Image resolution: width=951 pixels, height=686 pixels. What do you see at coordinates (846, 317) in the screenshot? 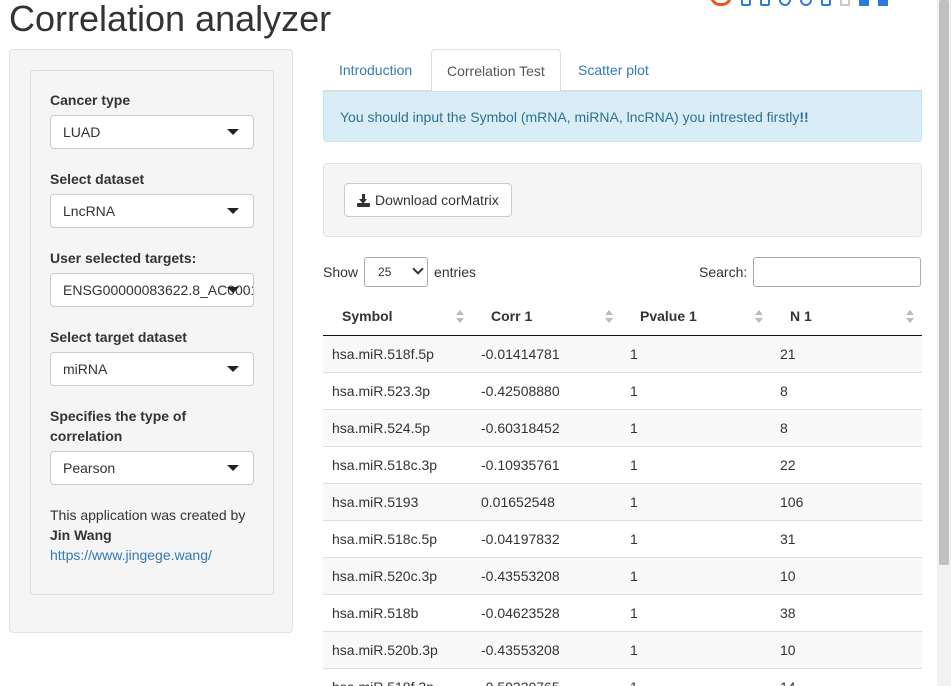
I see `column-header-n: N 1` at bounding box center [846, 317].